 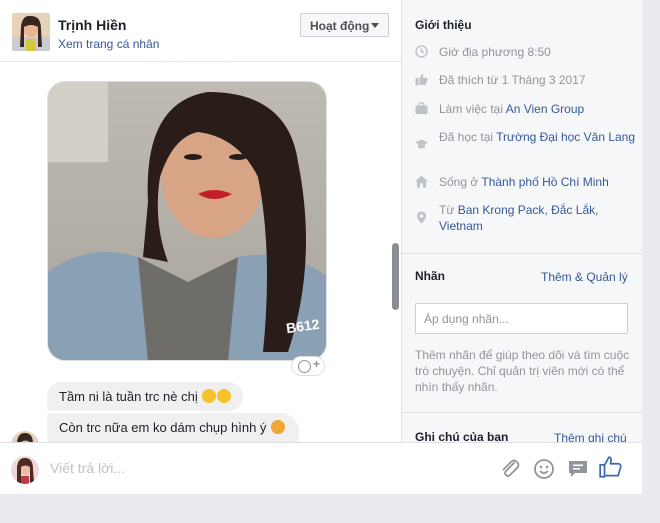 I want to click on info-text: Giờ địa phương 8:50, so click(x=495, y=52).